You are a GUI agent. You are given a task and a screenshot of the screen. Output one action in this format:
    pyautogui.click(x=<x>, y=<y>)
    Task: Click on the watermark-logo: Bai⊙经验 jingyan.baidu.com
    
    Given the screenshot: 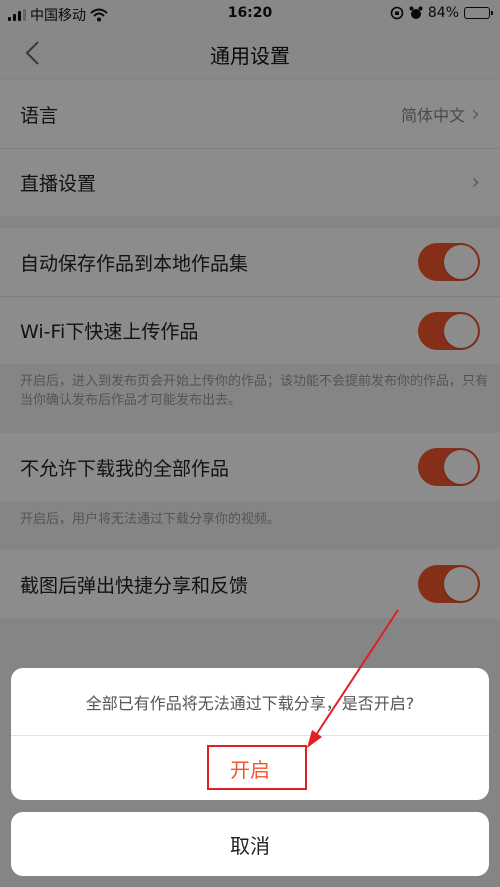 What is the action you would take?
    pyautogui.click(x=440, y=853)
    